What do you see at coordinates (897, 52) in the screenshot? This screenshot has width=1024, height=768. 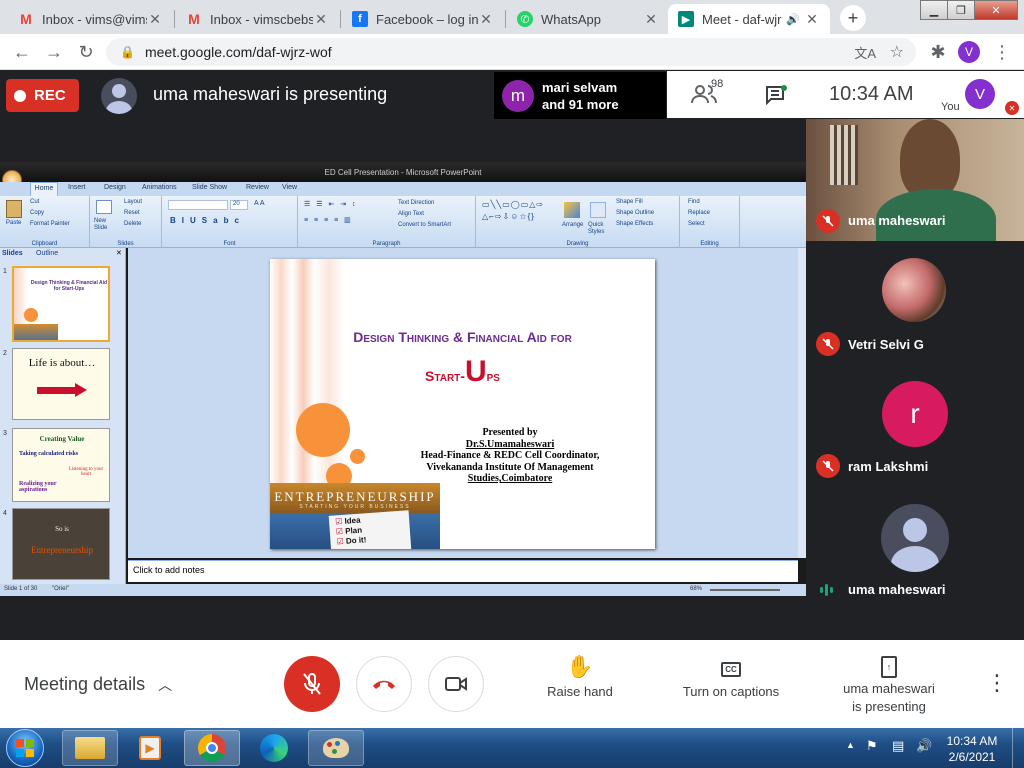 I see `star-icon: ☆` at bounding box center [897, 52].